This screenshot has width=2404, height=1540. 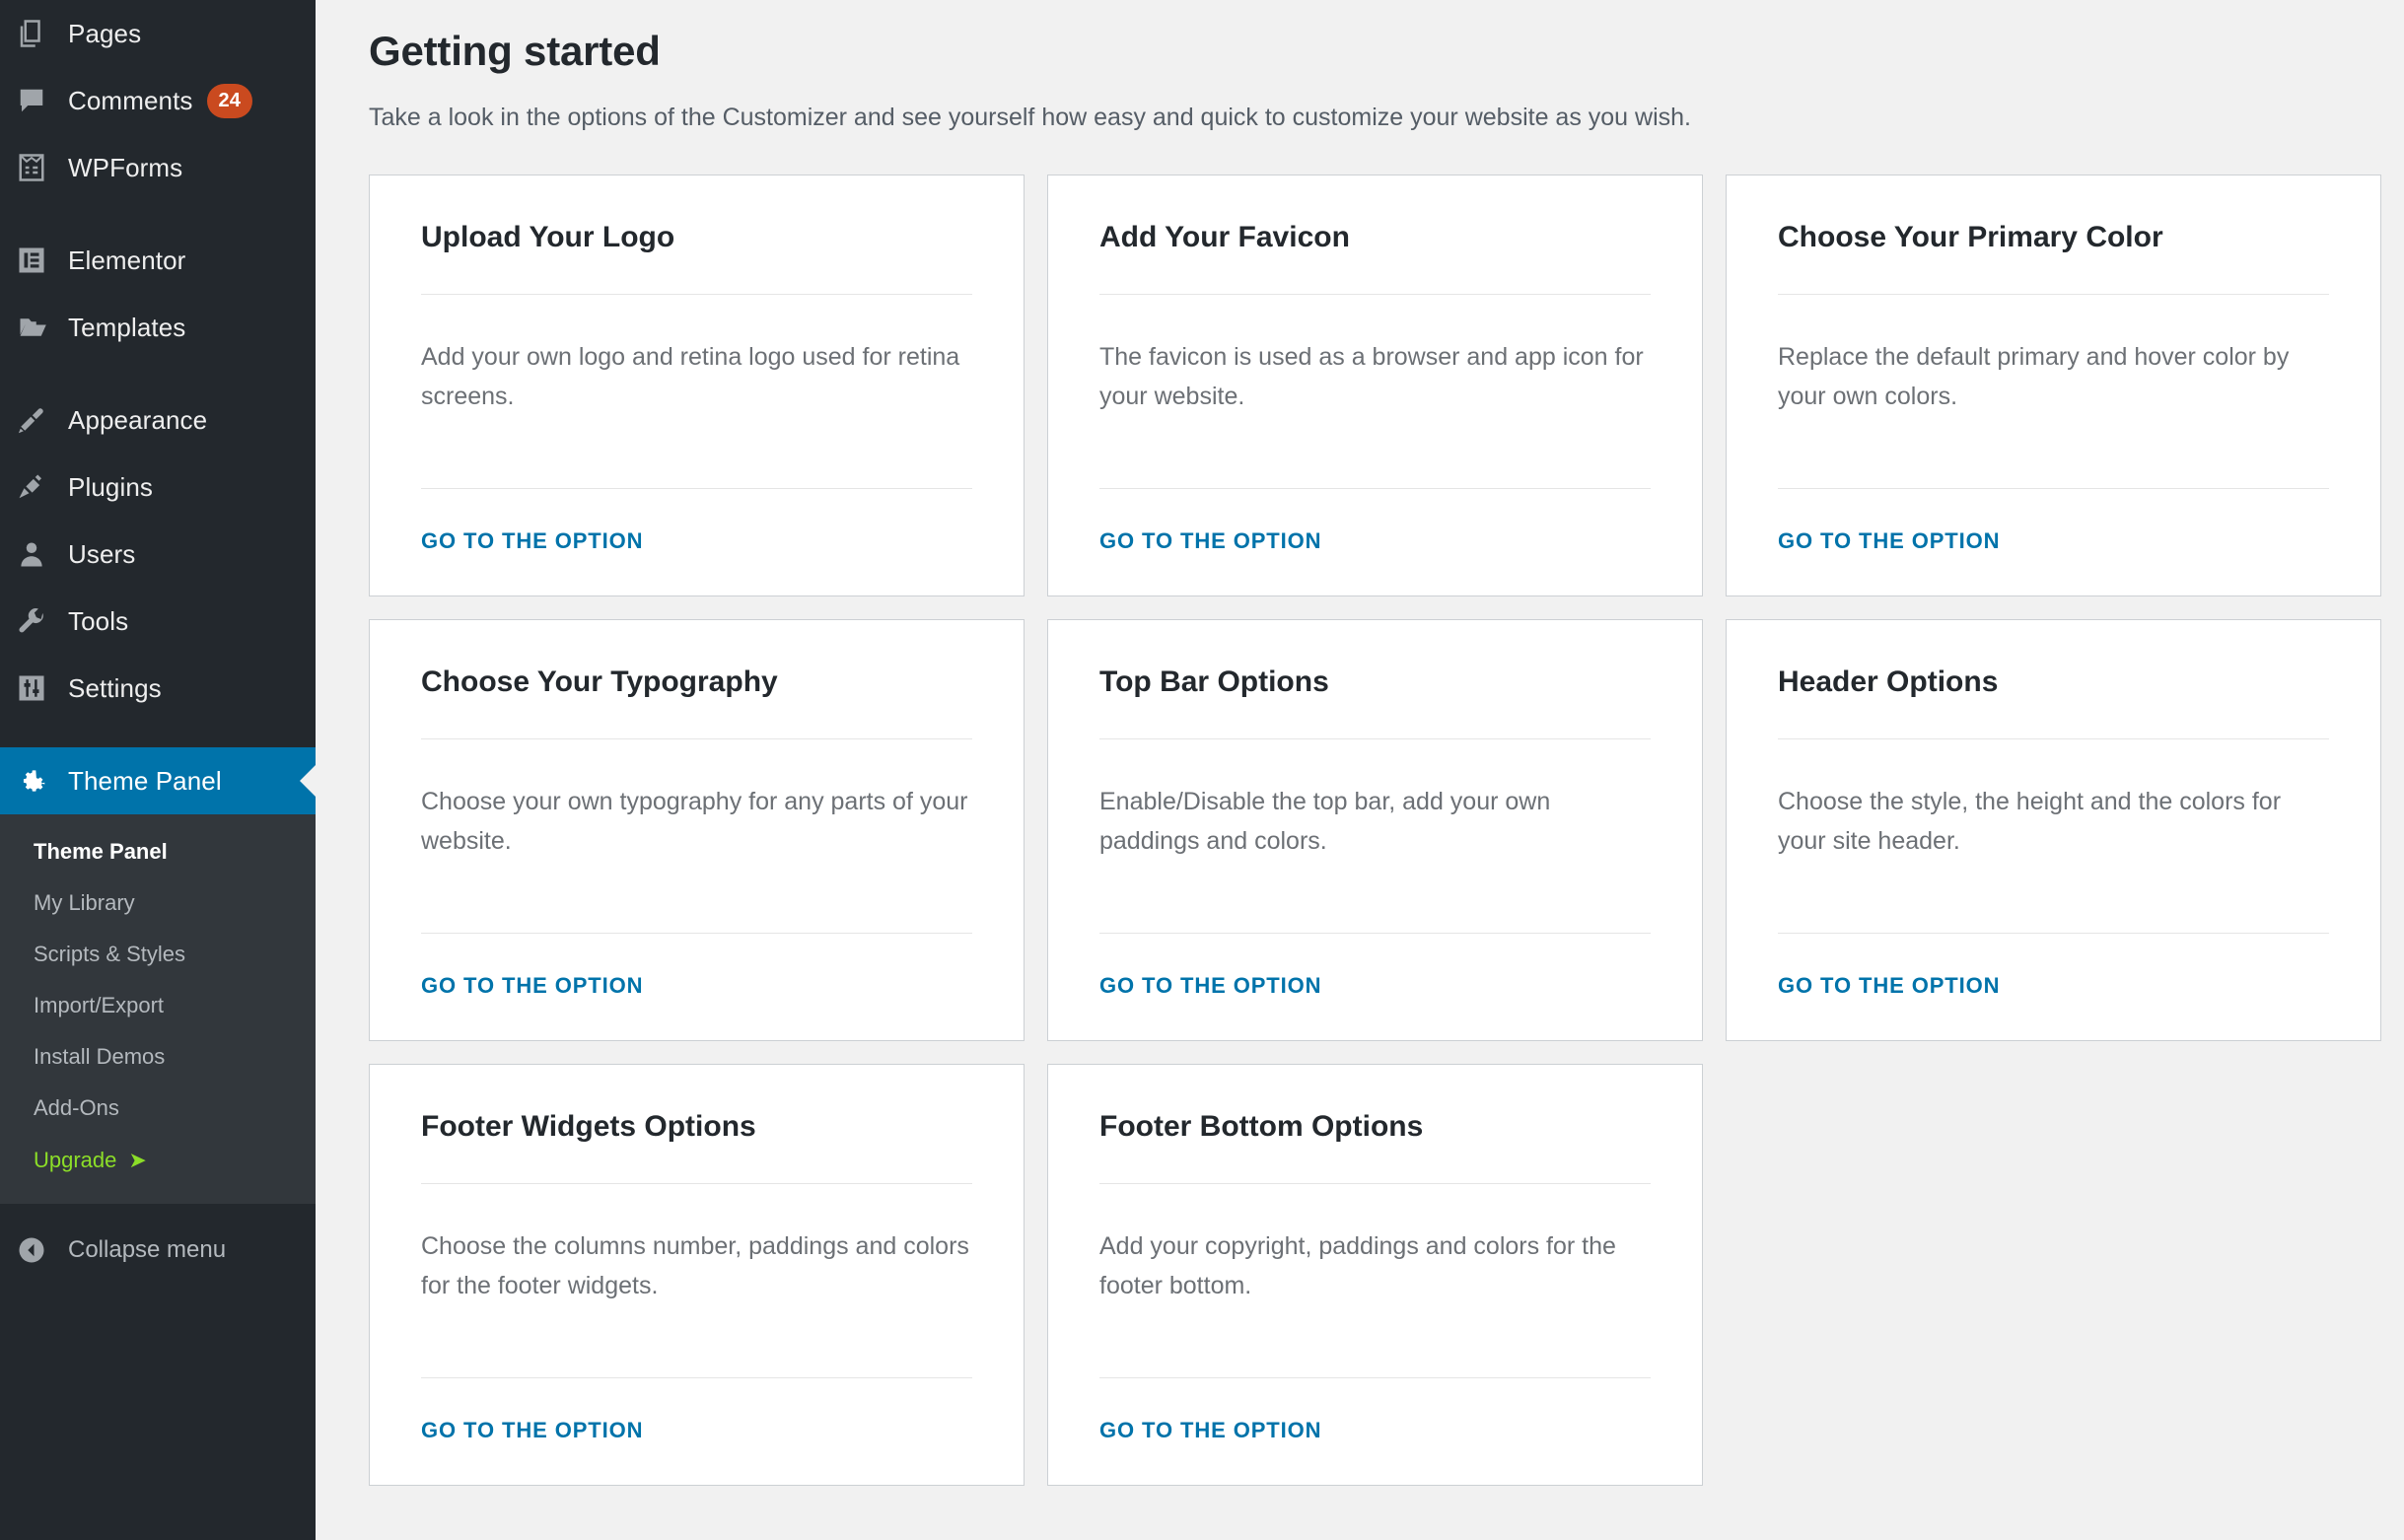 I want to click on wrench-icon, so click(x=42, y=621).